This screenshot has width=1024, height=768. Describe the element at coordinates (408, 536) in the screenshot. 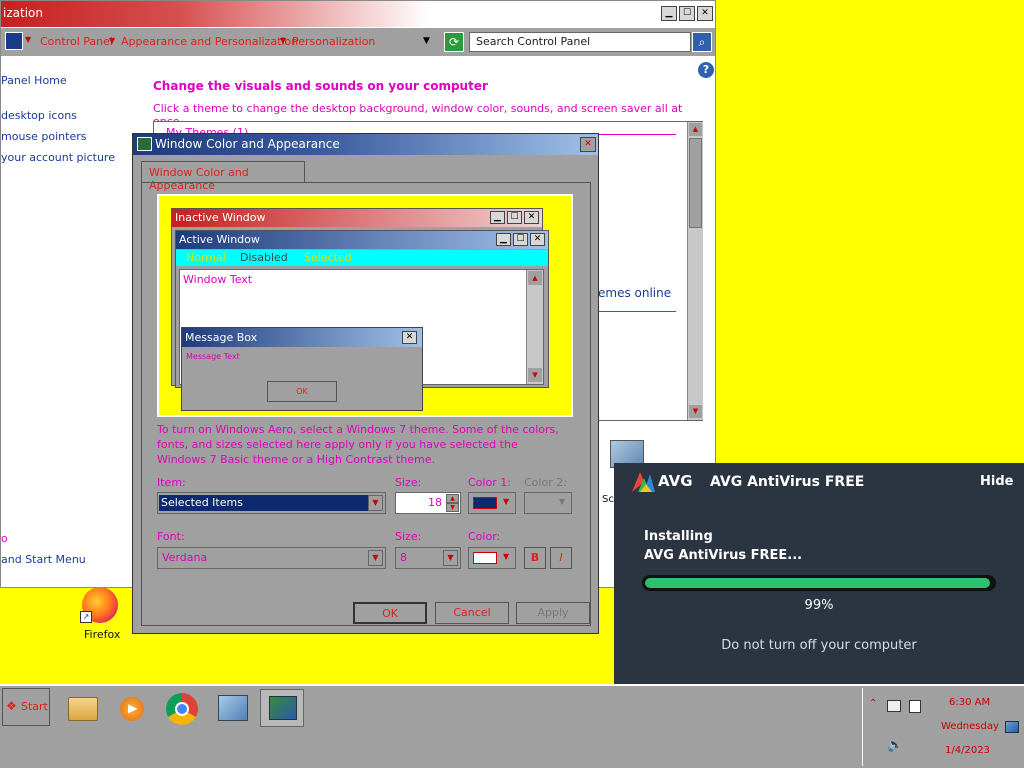

I see `font-size-label: Size:` at that location.